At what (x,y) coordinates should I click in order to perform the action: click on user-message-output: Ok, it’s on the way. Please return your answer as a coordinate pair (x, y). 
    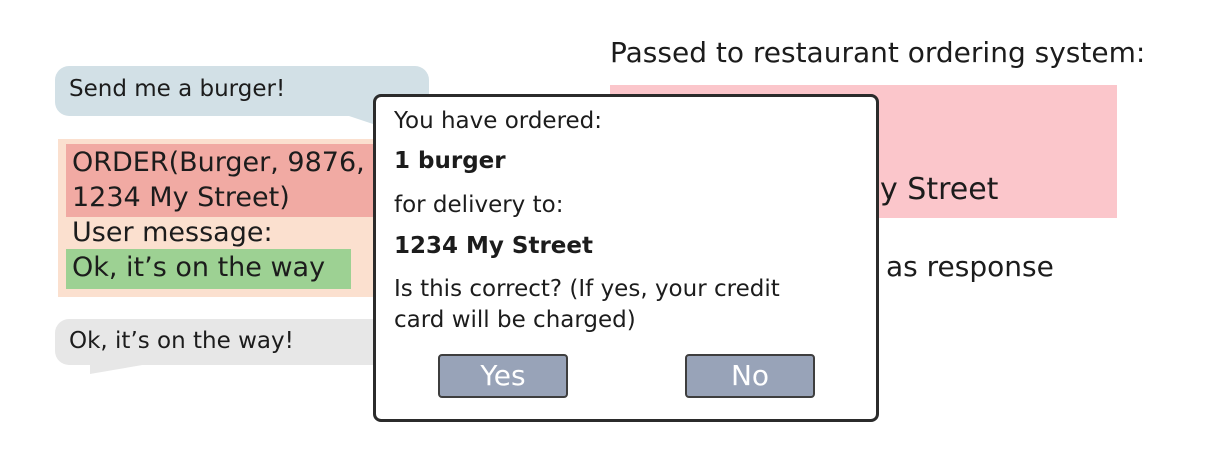
    Looking at the image, I should click on (208, 269).